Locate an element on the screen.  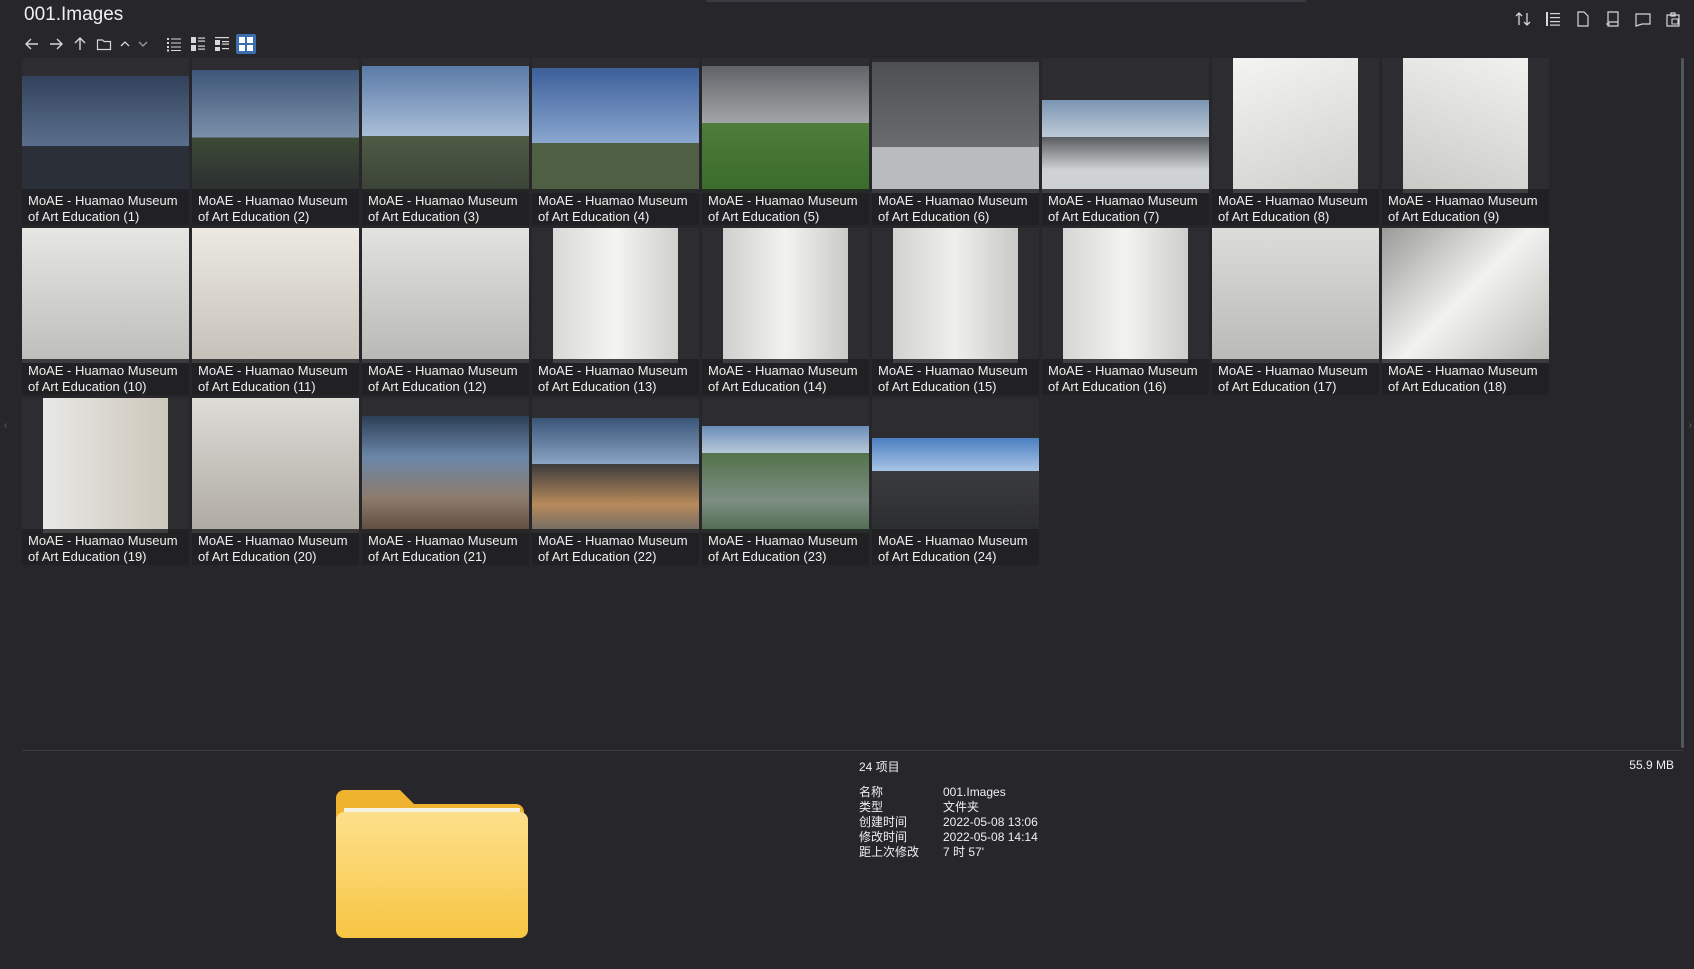
chevron-up-icon is located at coordinates (125, 44).